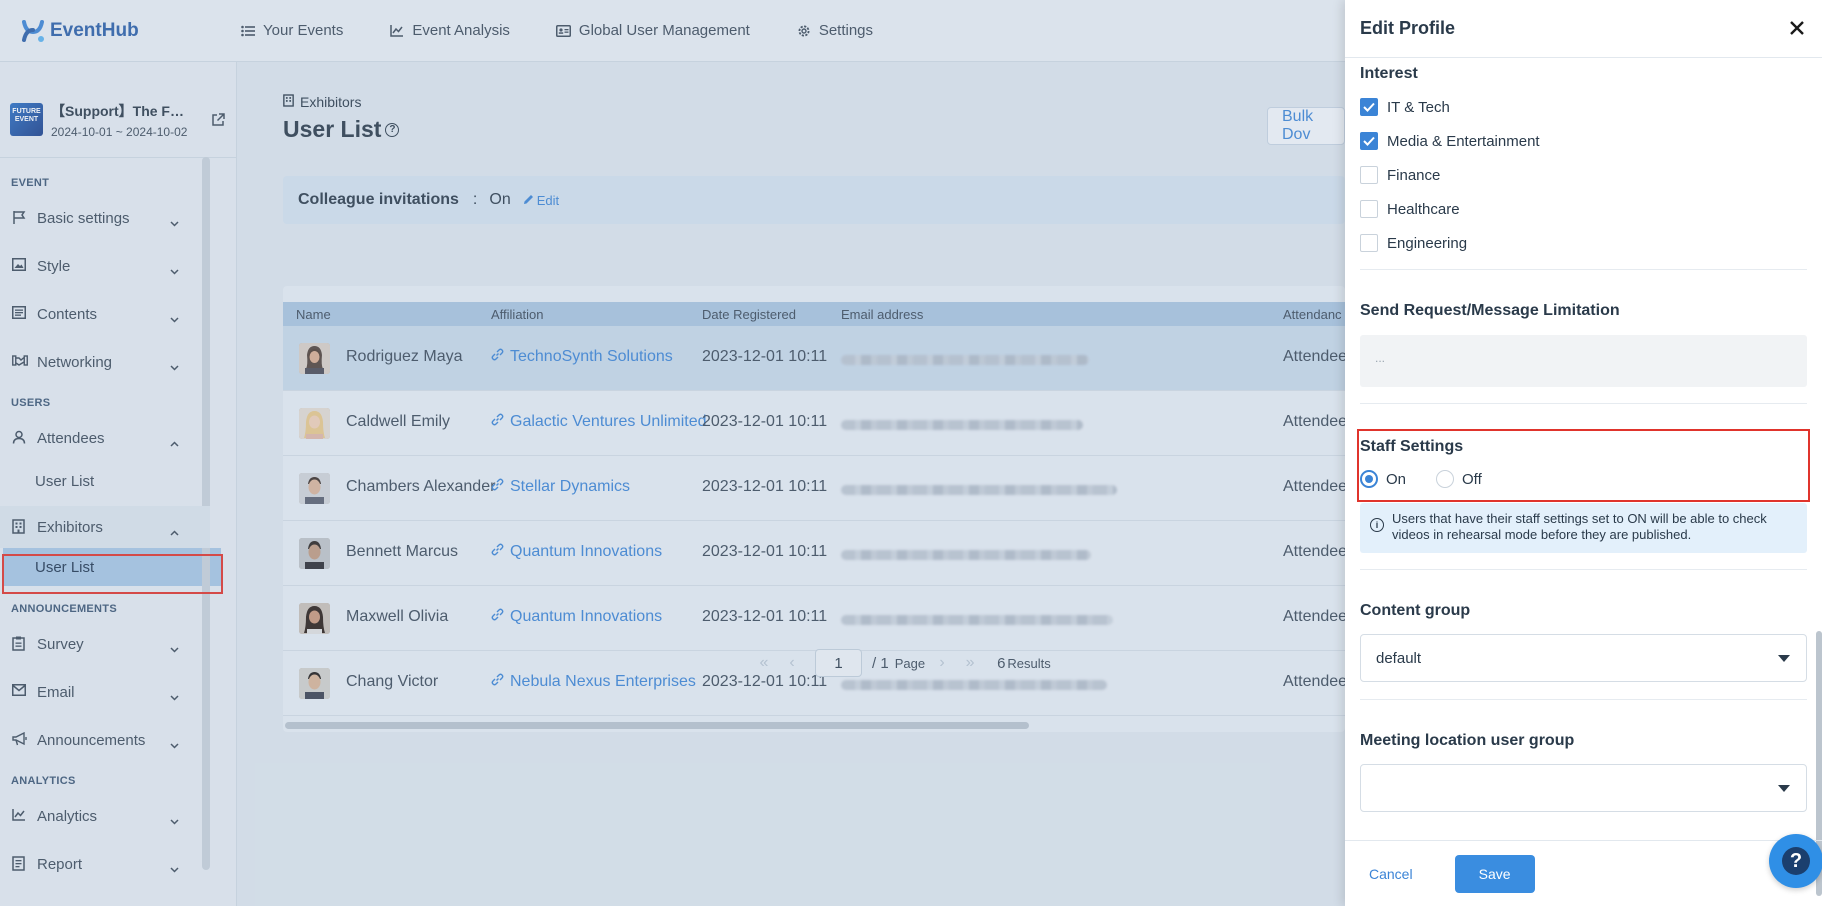 Image resolution: width=1822 pixels, height=906 pixels. I want to click on content-group-select: default, so click(1583, 658).